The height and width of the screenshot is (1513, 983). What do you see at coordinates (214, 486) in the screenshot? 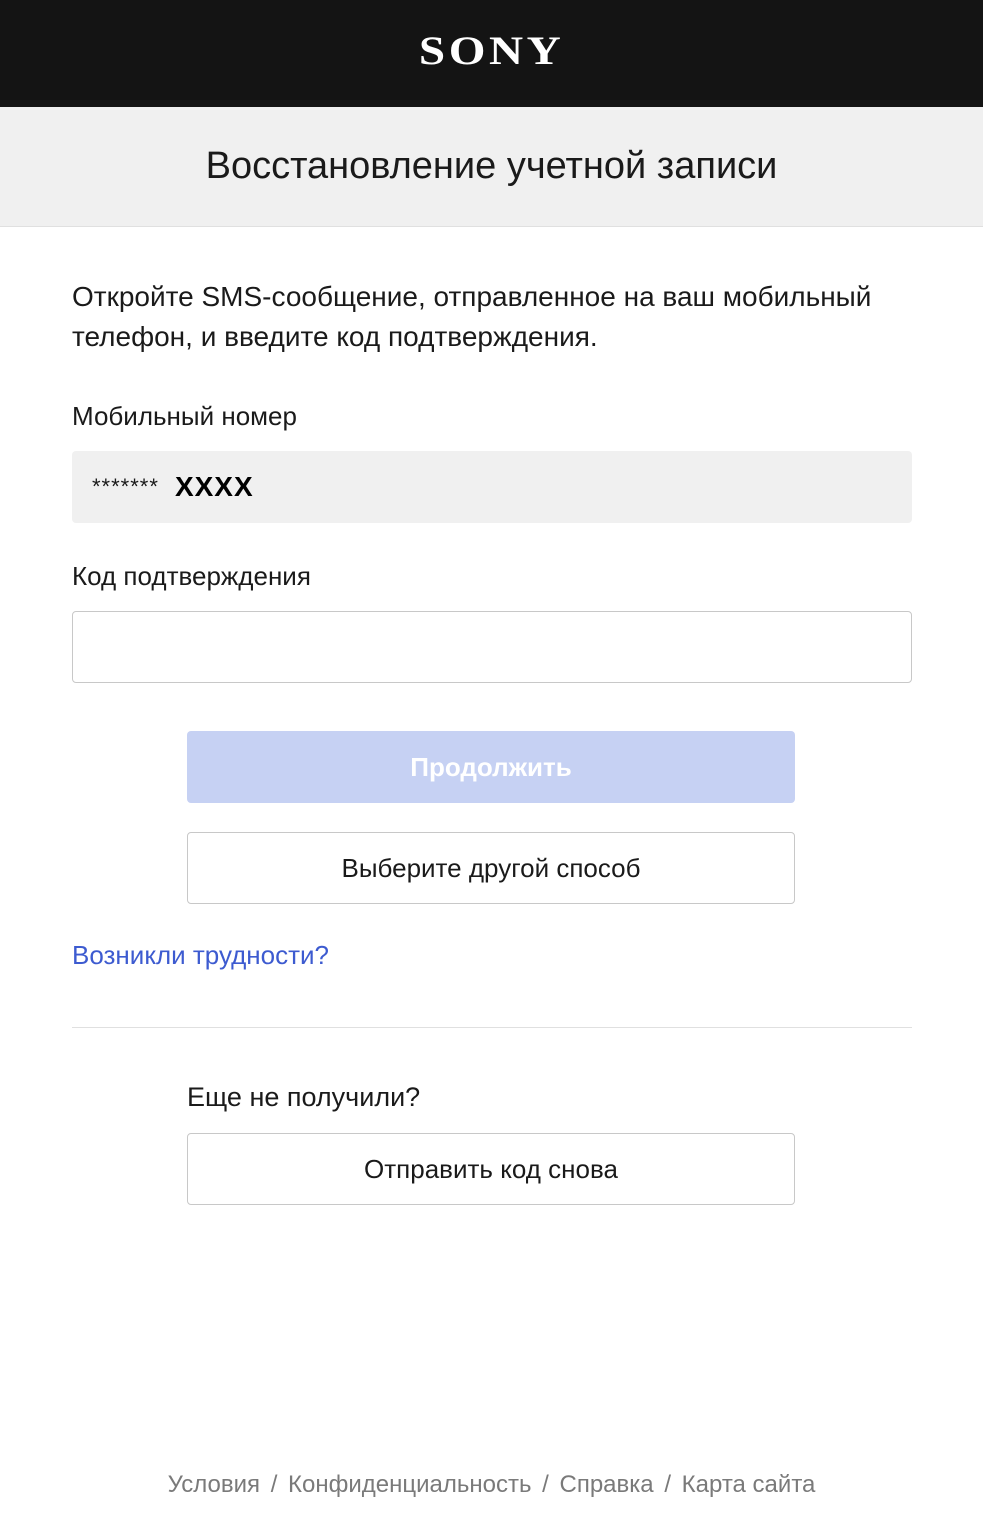
I see `mobile-number-suffix: XXXX` at bounding box center [214, 486].